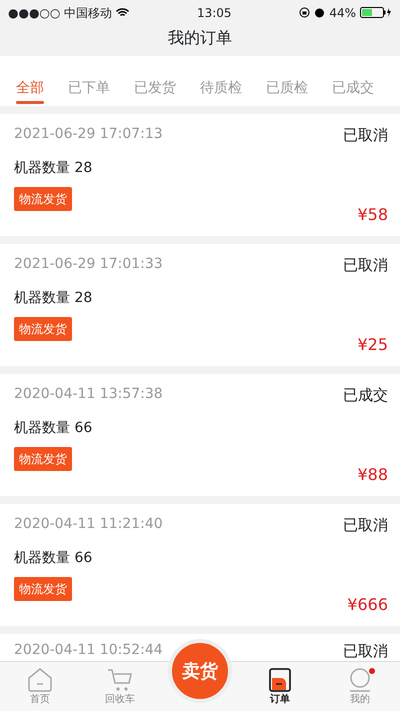 This screenshot has height=711, width=400. I want to click on order-time: 2020-04-11 11:21:40, so click(88, 524).